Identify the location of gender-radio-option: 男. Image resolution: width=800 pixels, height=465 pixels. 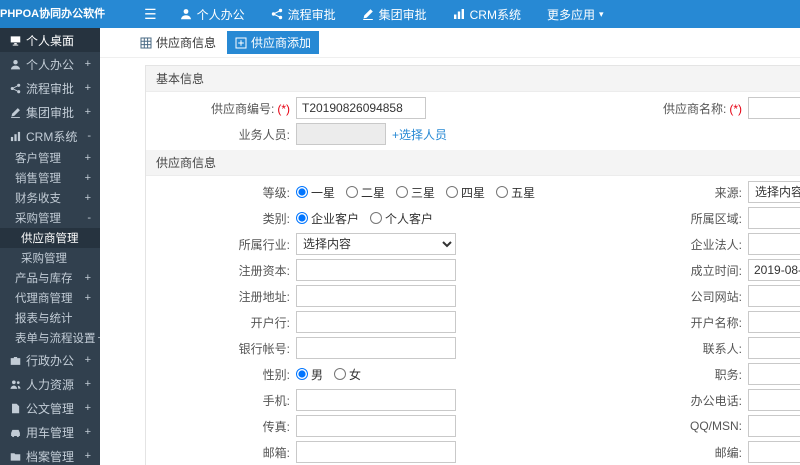
(309, 374).